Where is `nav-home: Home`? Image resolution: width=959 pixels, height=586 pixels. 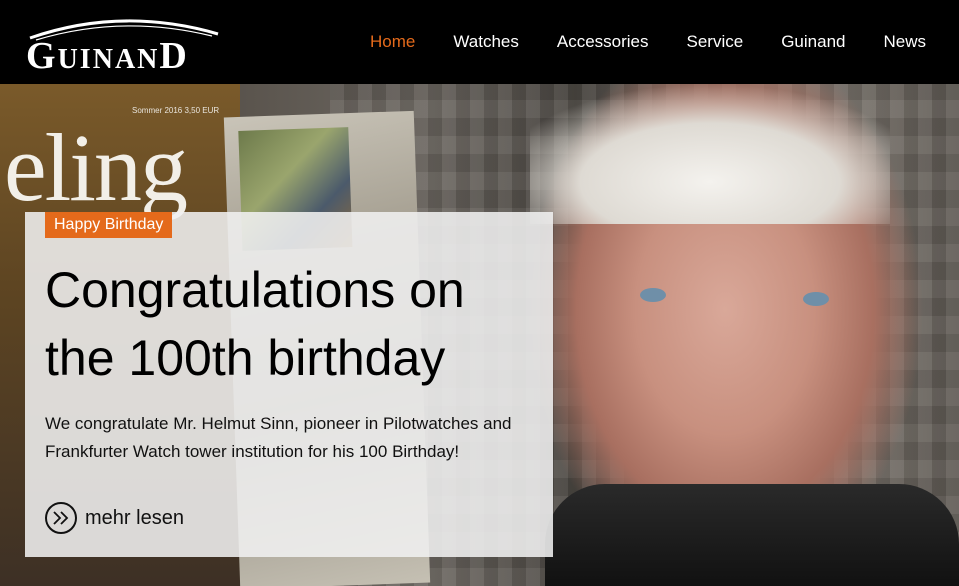 nav-home: Home is located at coordinates (392, 42).